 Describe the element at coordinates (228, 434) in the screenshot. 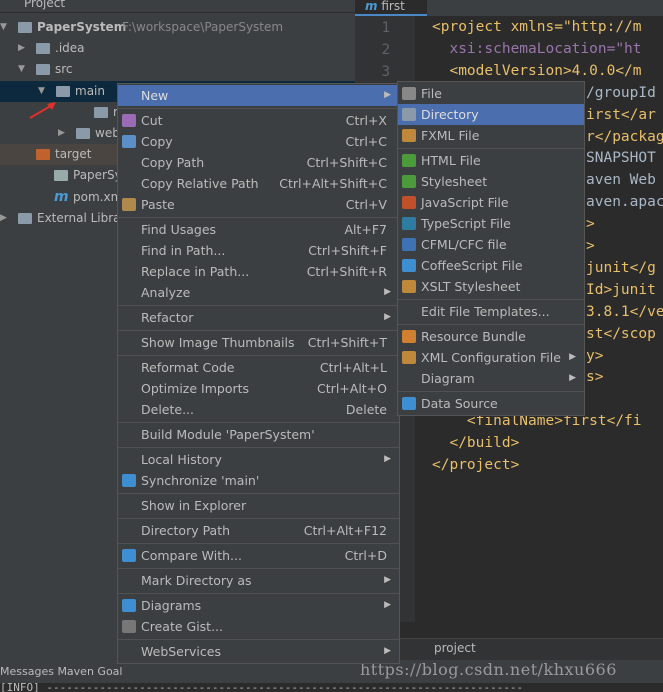

I see `menu-item-label: Build Module 'PaperSystem'` at that location.